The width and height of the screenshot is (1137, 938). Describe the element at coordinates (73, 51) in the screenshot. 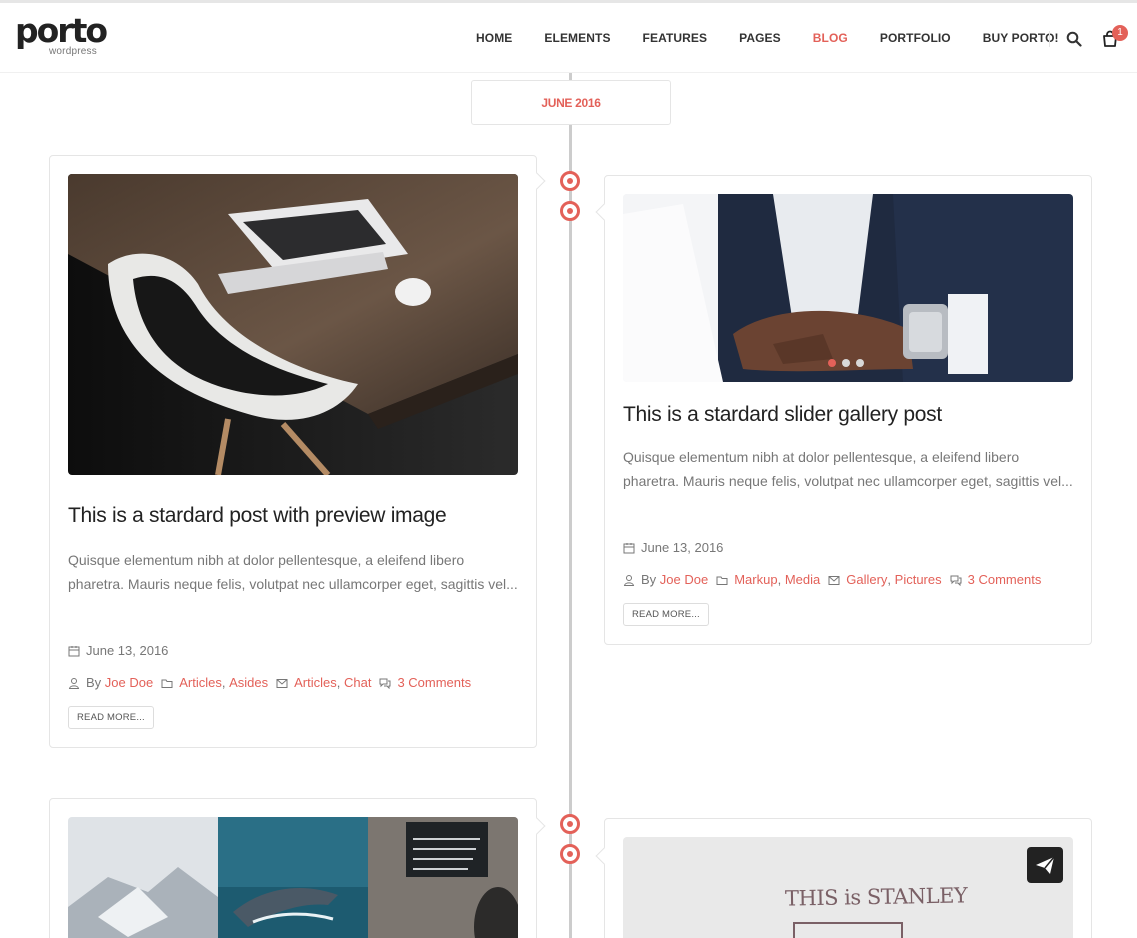

I see `logo-subtitle: wordpress` at that location.